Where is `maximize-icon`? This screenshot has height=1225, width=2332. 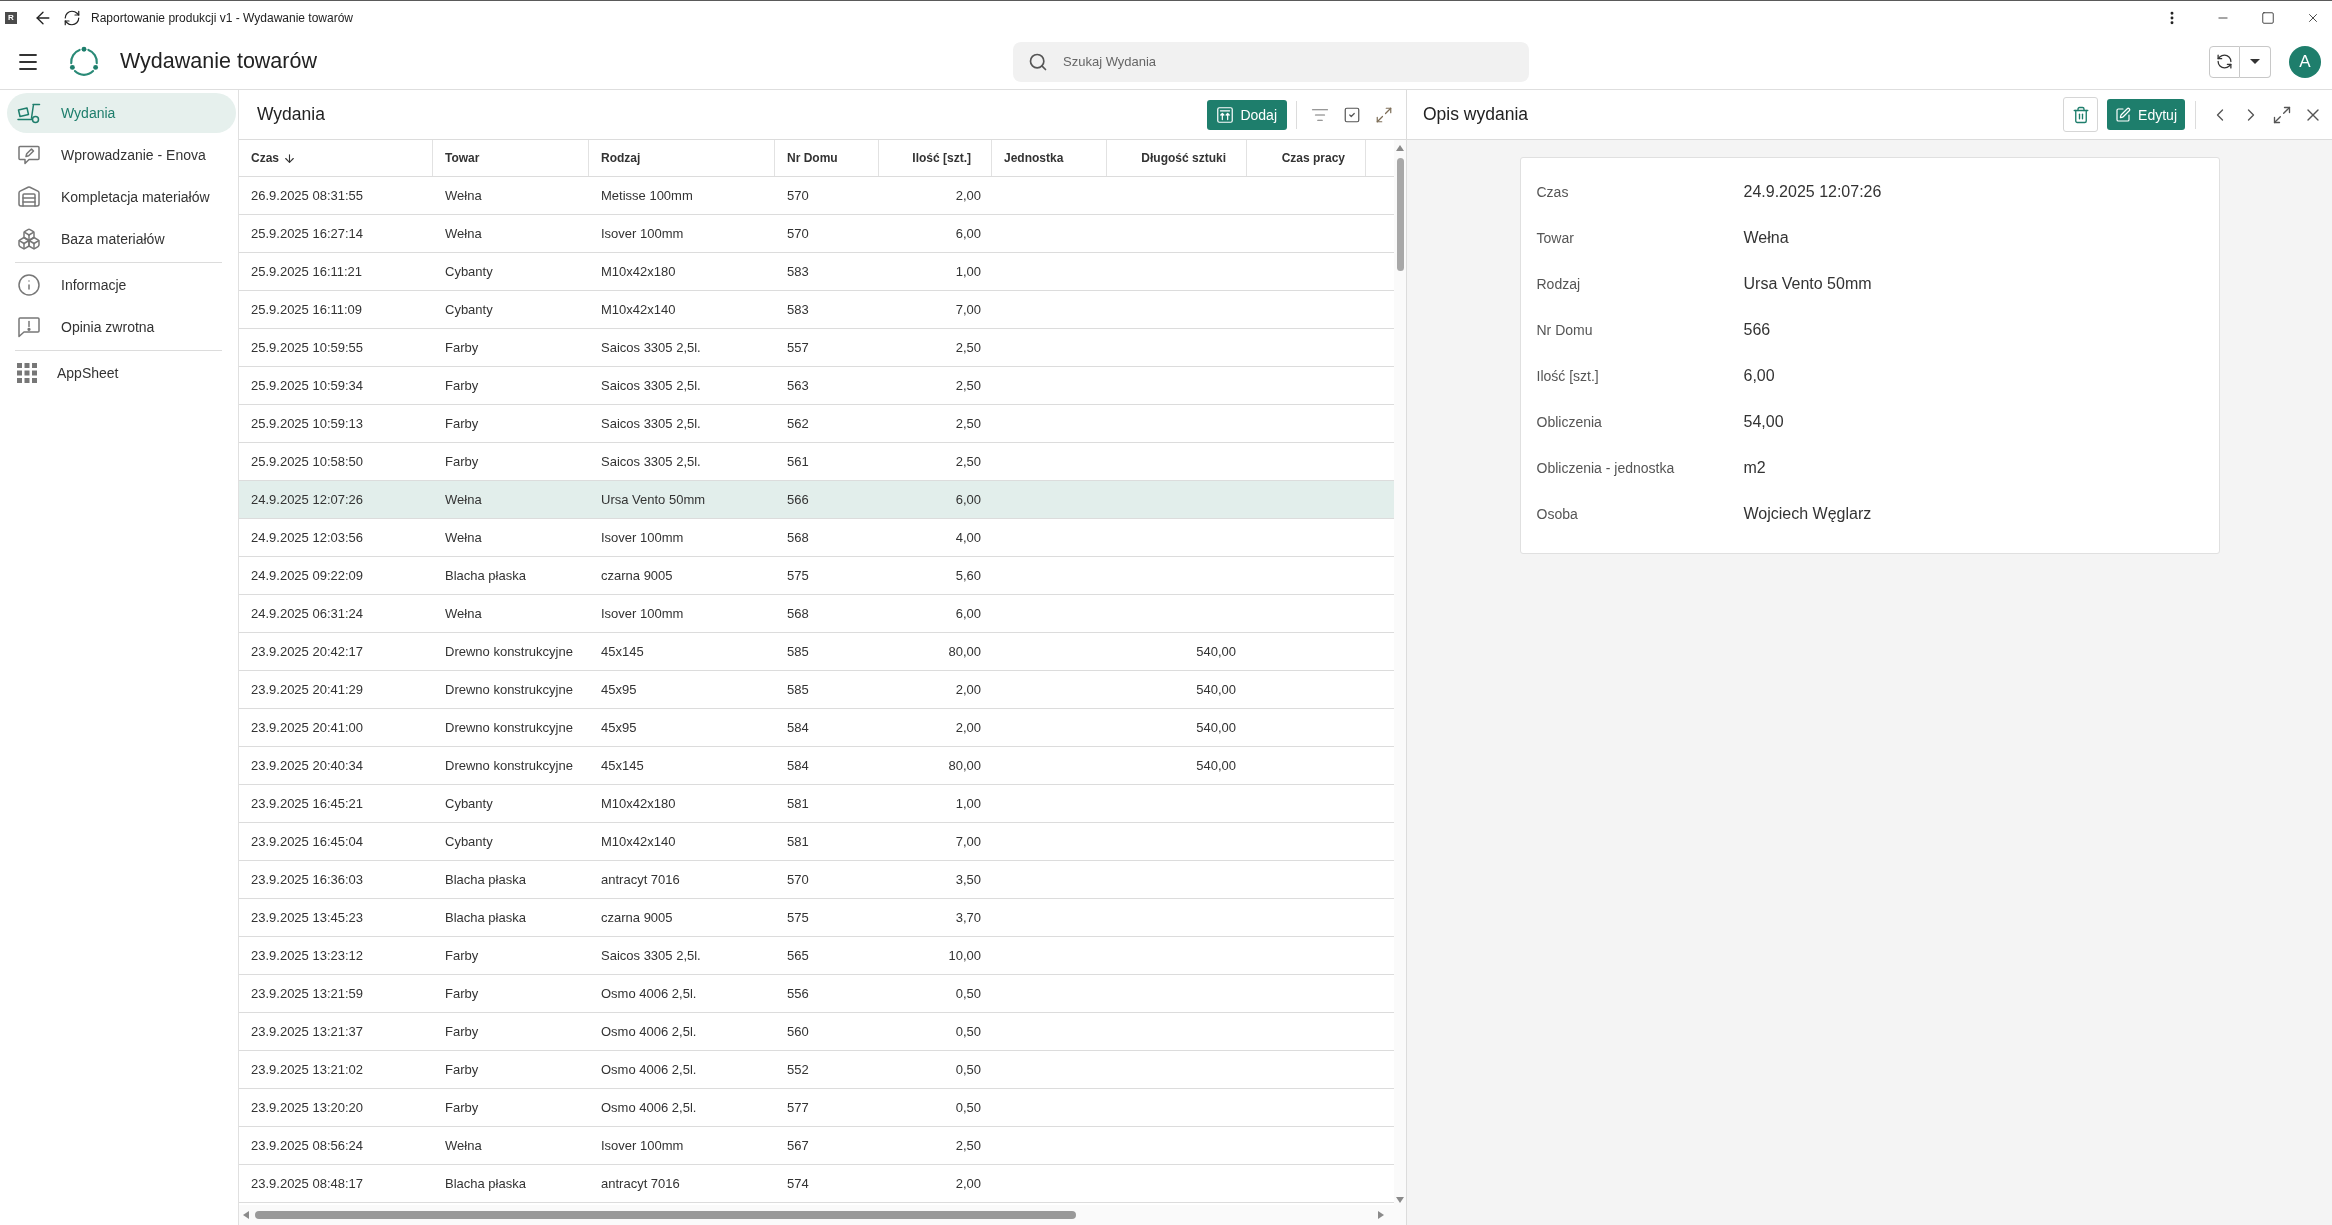
maximize-icon is located at coordinates (2268, 17).